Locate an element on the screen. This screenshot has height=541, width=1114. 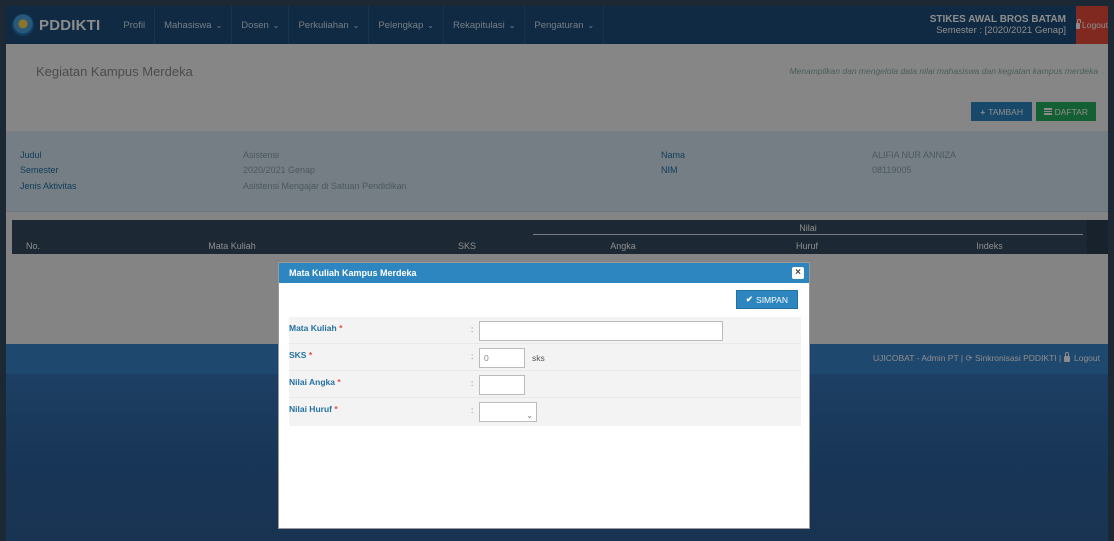
modal-header: Mata Kuliah Kampus Merdeka × is located at coordinates (544, 273).